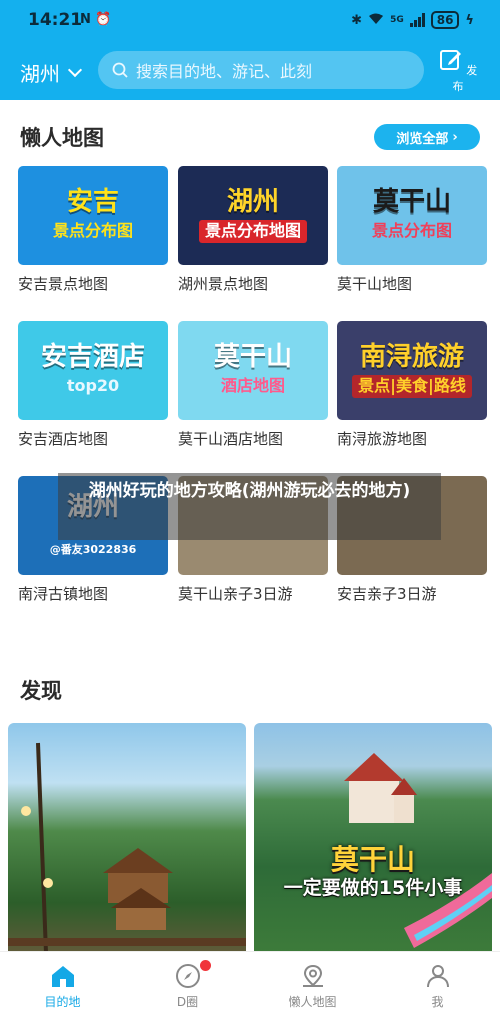 This screenshot has height=1013, width=500. Describe the element at coordinates (120, 70) in the screenshot. I see `search-icon` at that location.